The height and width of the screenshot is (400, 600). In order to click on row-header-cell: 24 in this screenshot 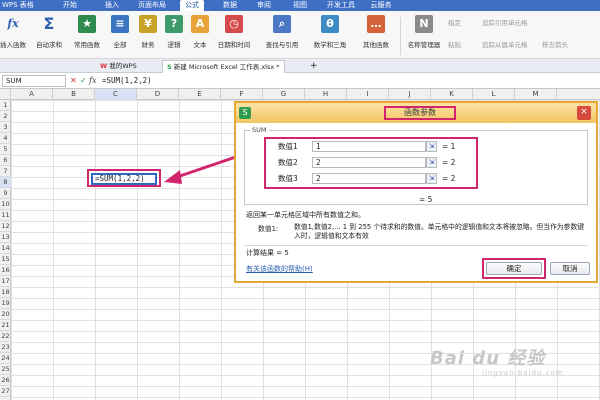, I will do `click(5, 358)`.